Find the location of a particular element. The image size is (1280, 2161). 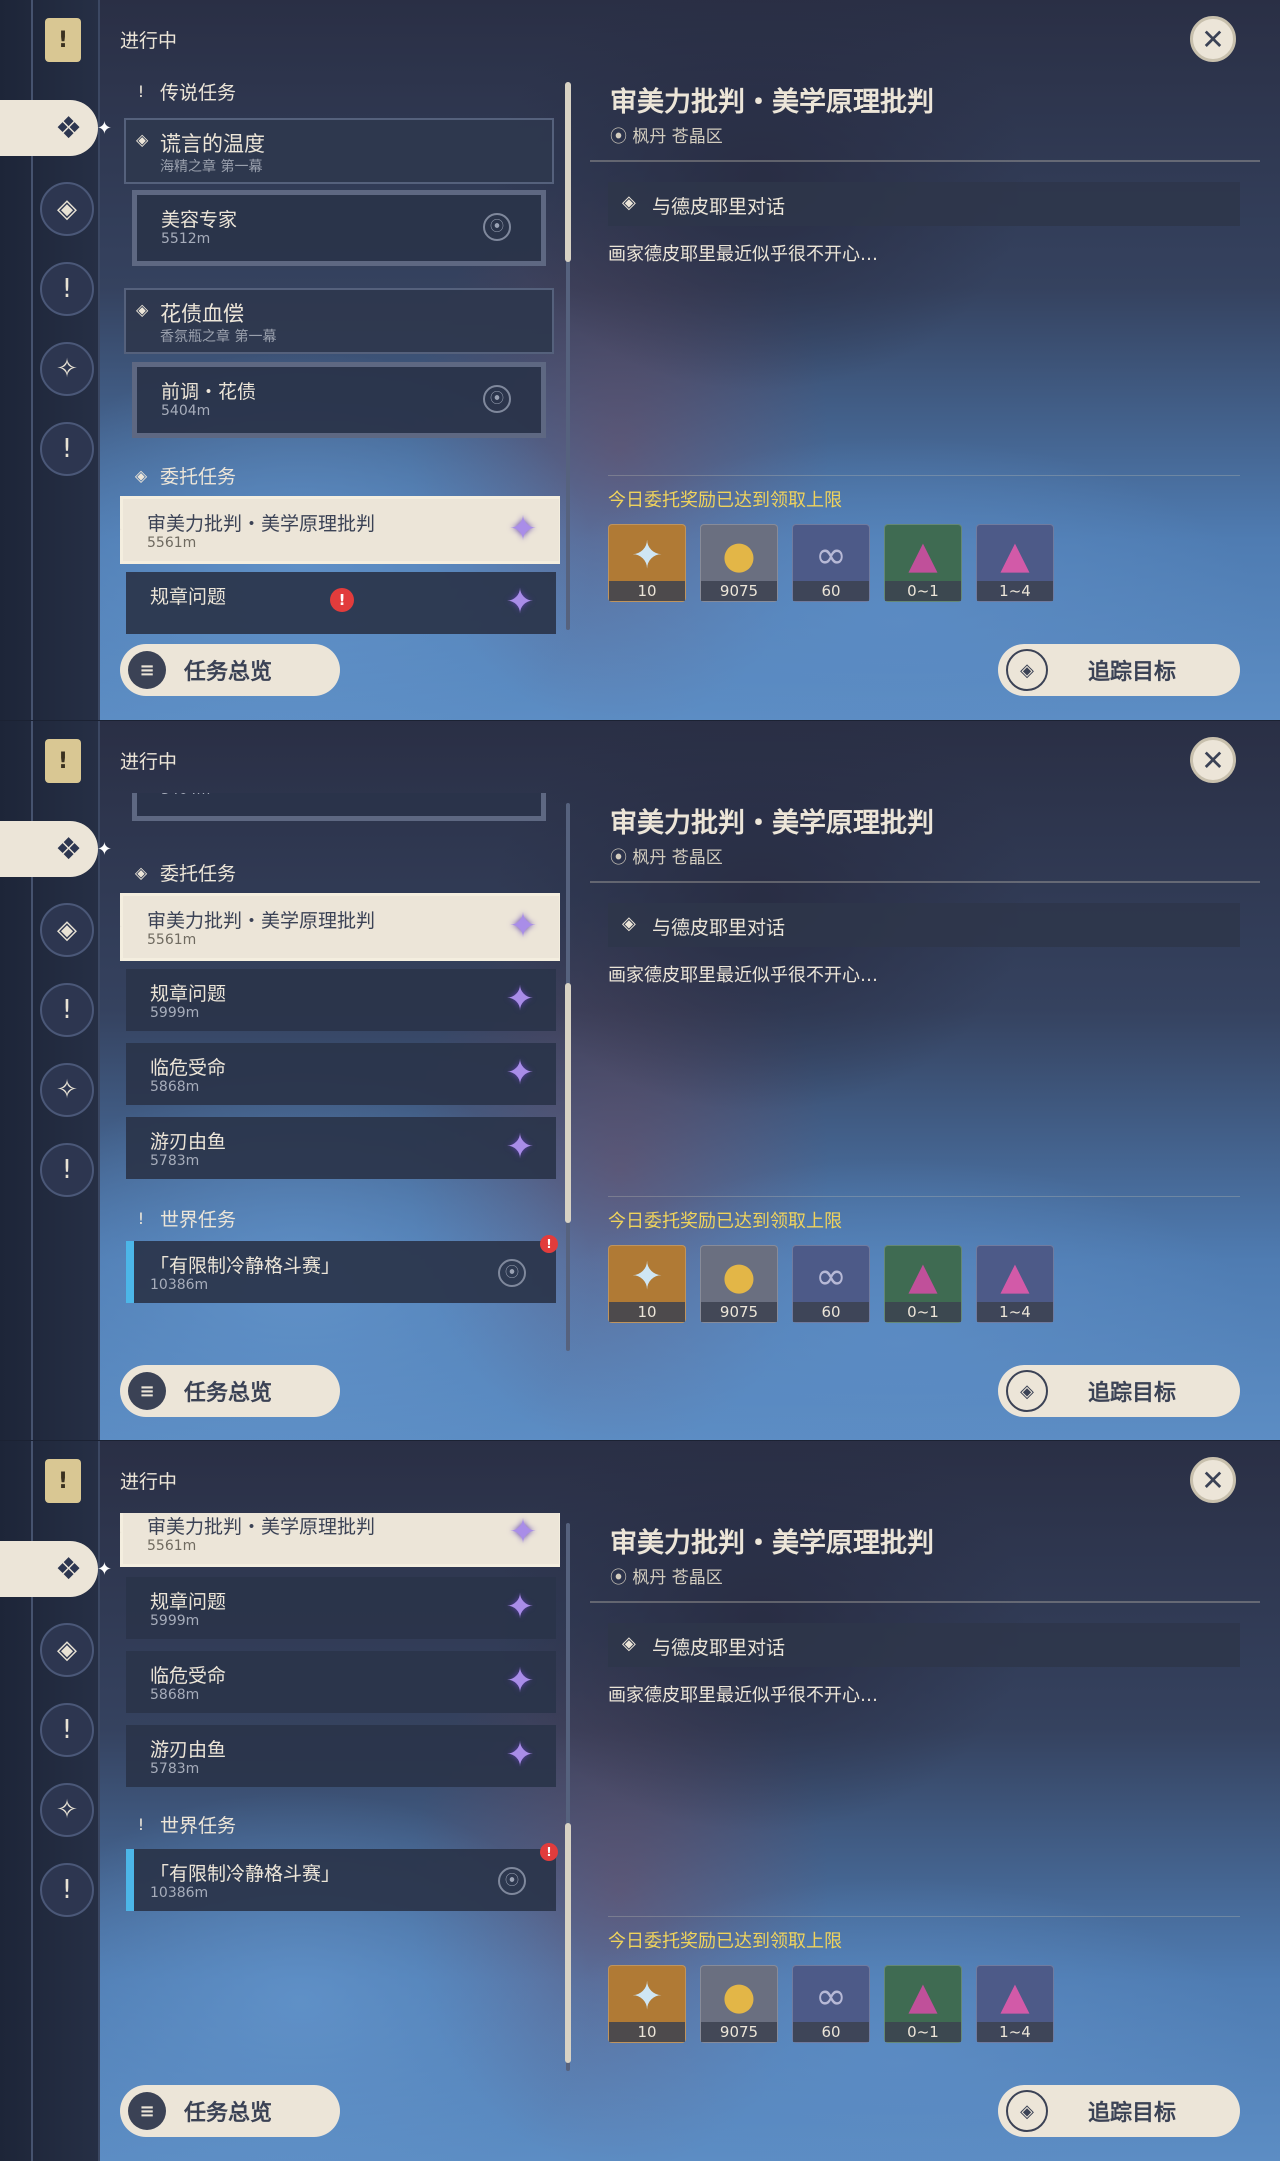

commission-icon: ◈ is located at coordinates (141, 872).